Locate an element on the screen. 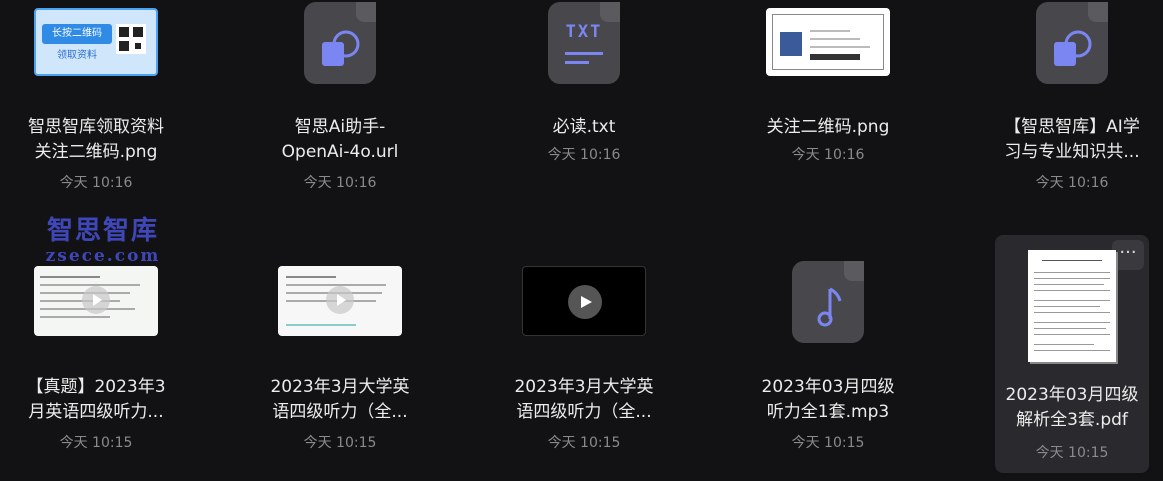 This screenshot has height=481, width=1163. file-name: 智思智库领取资料 关注二维码.png is located at coordinates (96, 139).